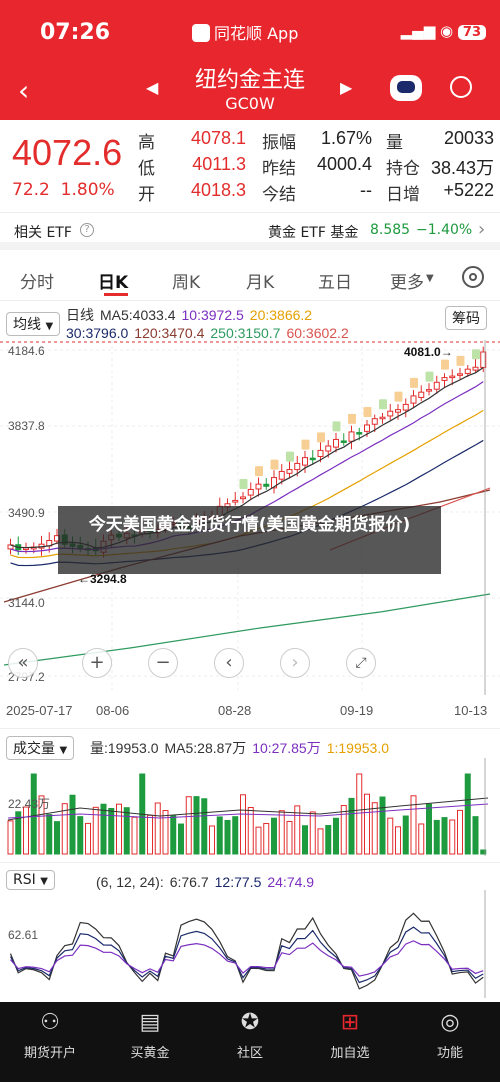  Describe the element at coordinates (29, 804) in the screenshot. I see `volume-y-tick: 22.43万` at that location.